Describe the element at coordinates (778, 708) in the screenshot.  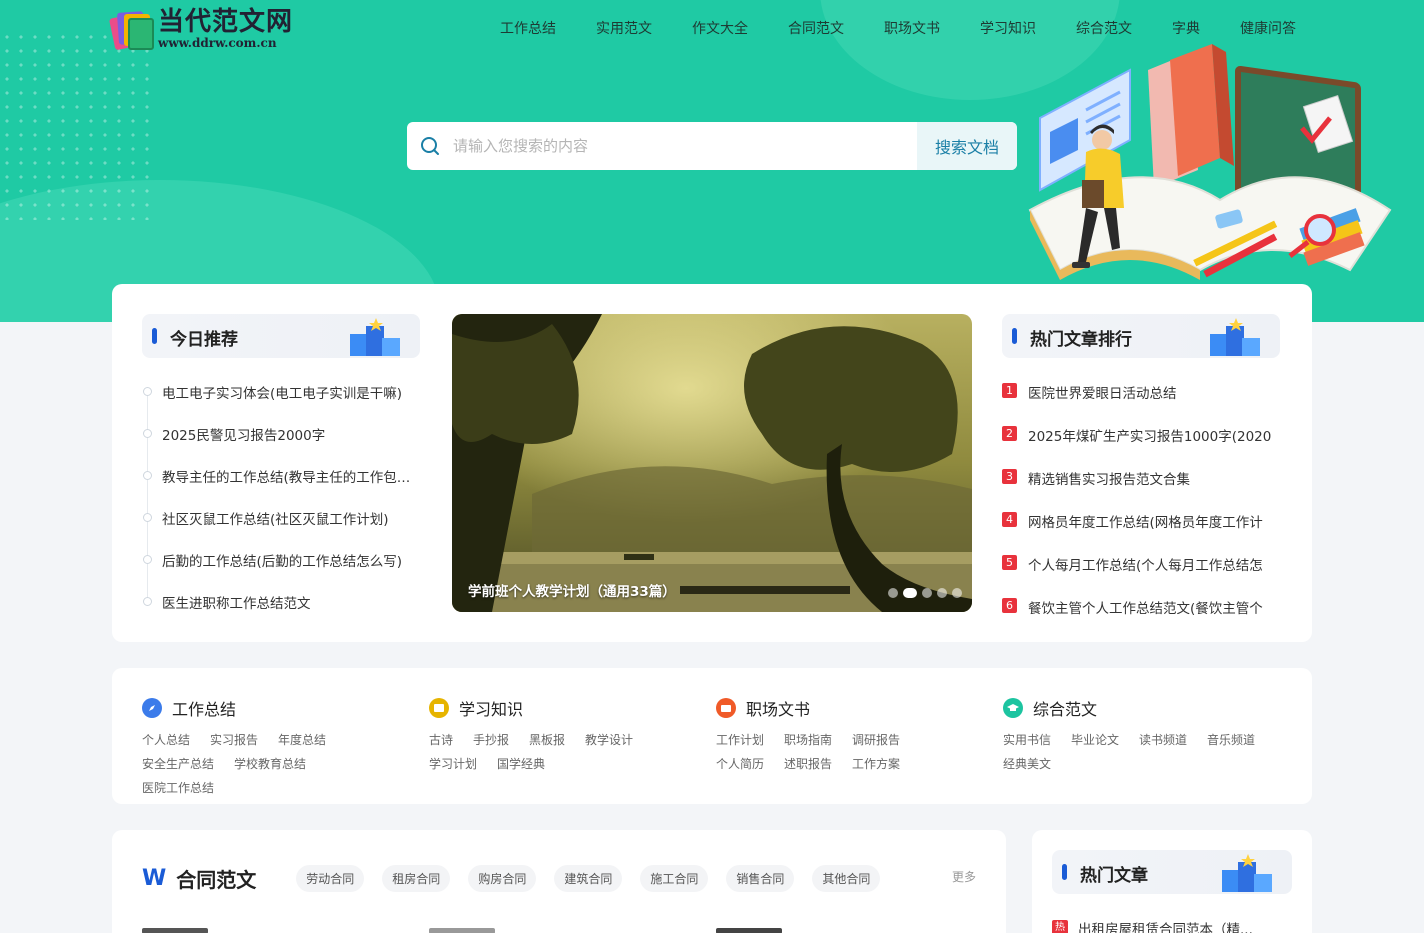
I see `category-title: 职场文书` at that location.